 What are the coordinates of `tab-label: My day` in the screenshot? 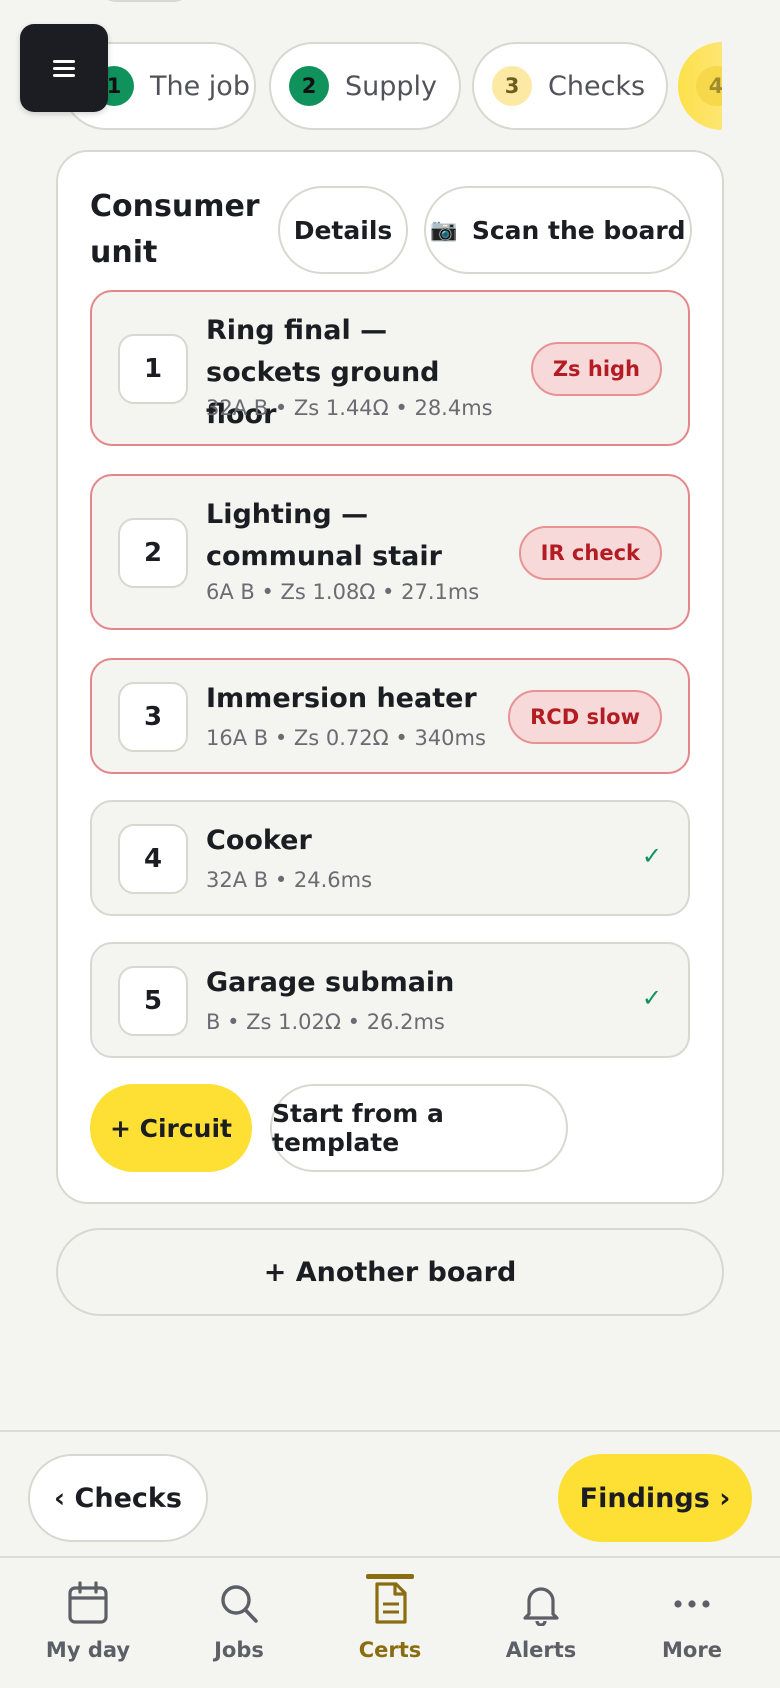 It's located at (88, 1650).